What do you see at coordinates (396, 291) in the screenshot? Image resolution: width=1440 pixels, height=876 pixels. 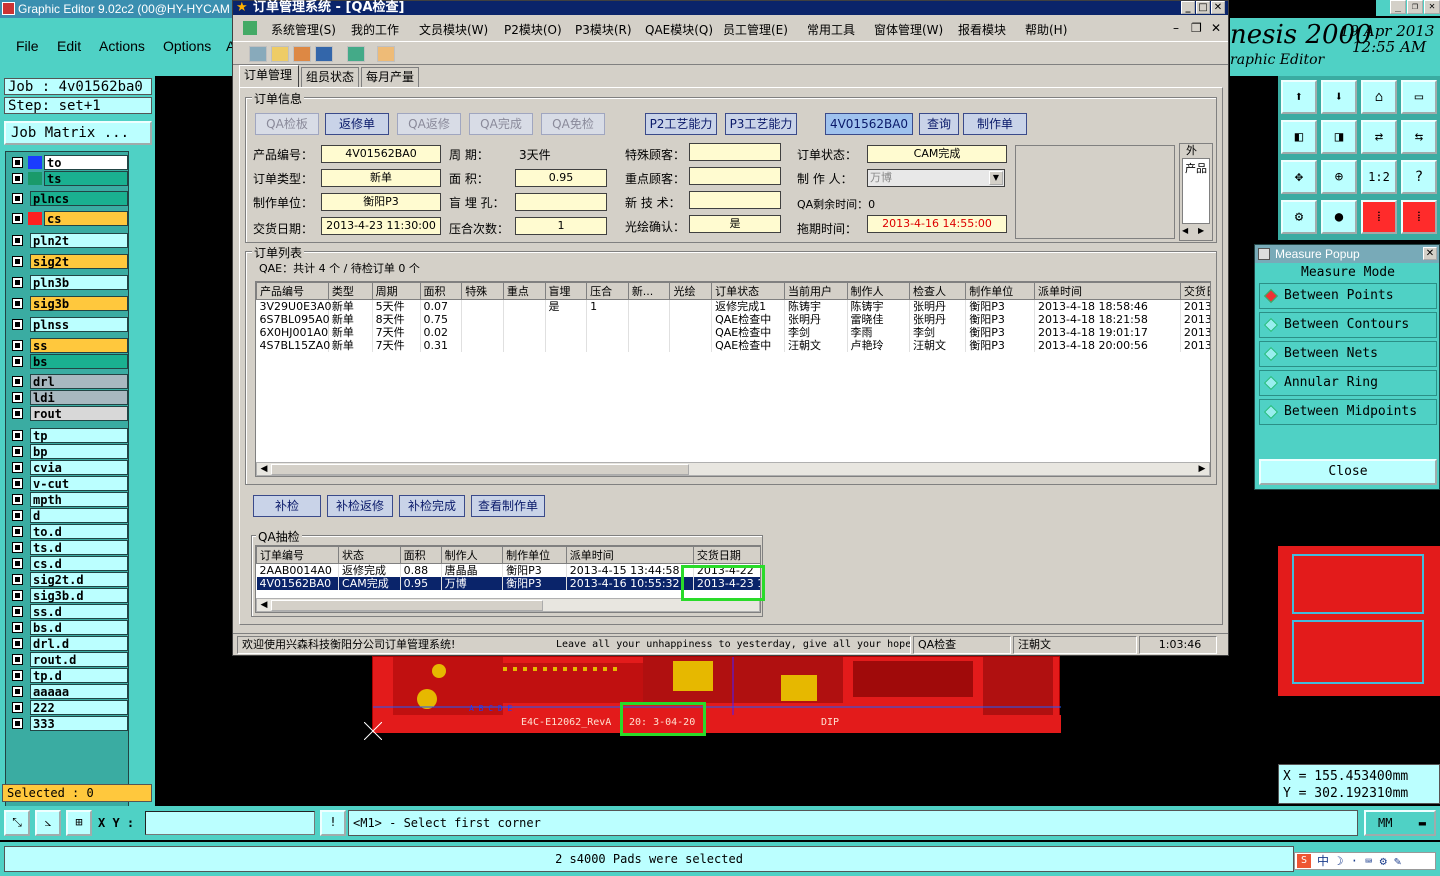 I see `column-header: 周期` at bounding box center [396, 291].